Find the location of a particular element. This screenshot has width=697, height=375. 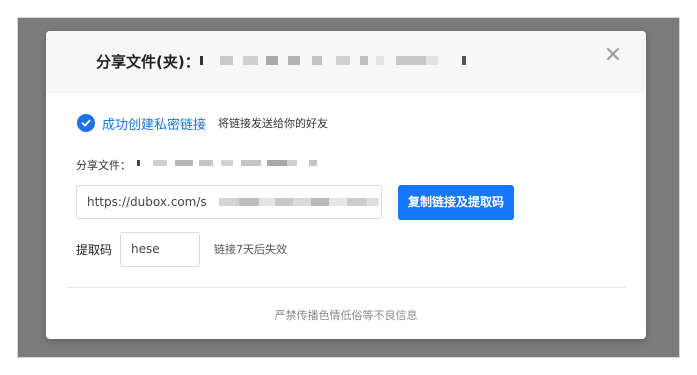

redacted-shared-file is located at coordinates (232, 163).